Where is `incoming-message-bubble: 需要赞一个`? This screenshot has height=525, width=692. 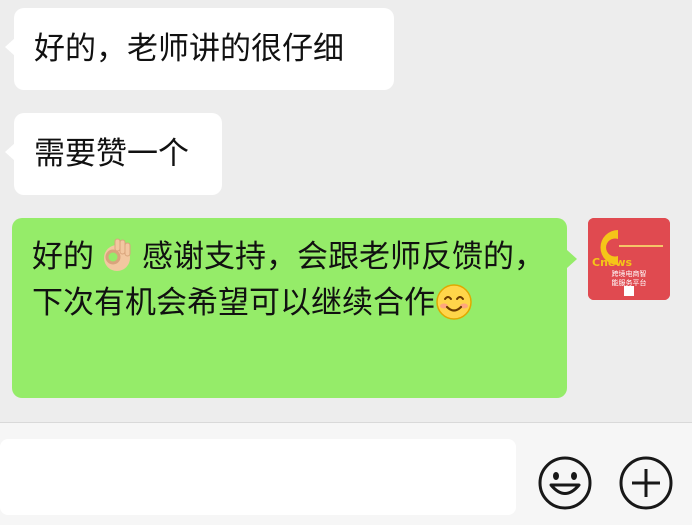
incoming-message-bubble: 需要赞一个 is located at coordinates (113, 154).